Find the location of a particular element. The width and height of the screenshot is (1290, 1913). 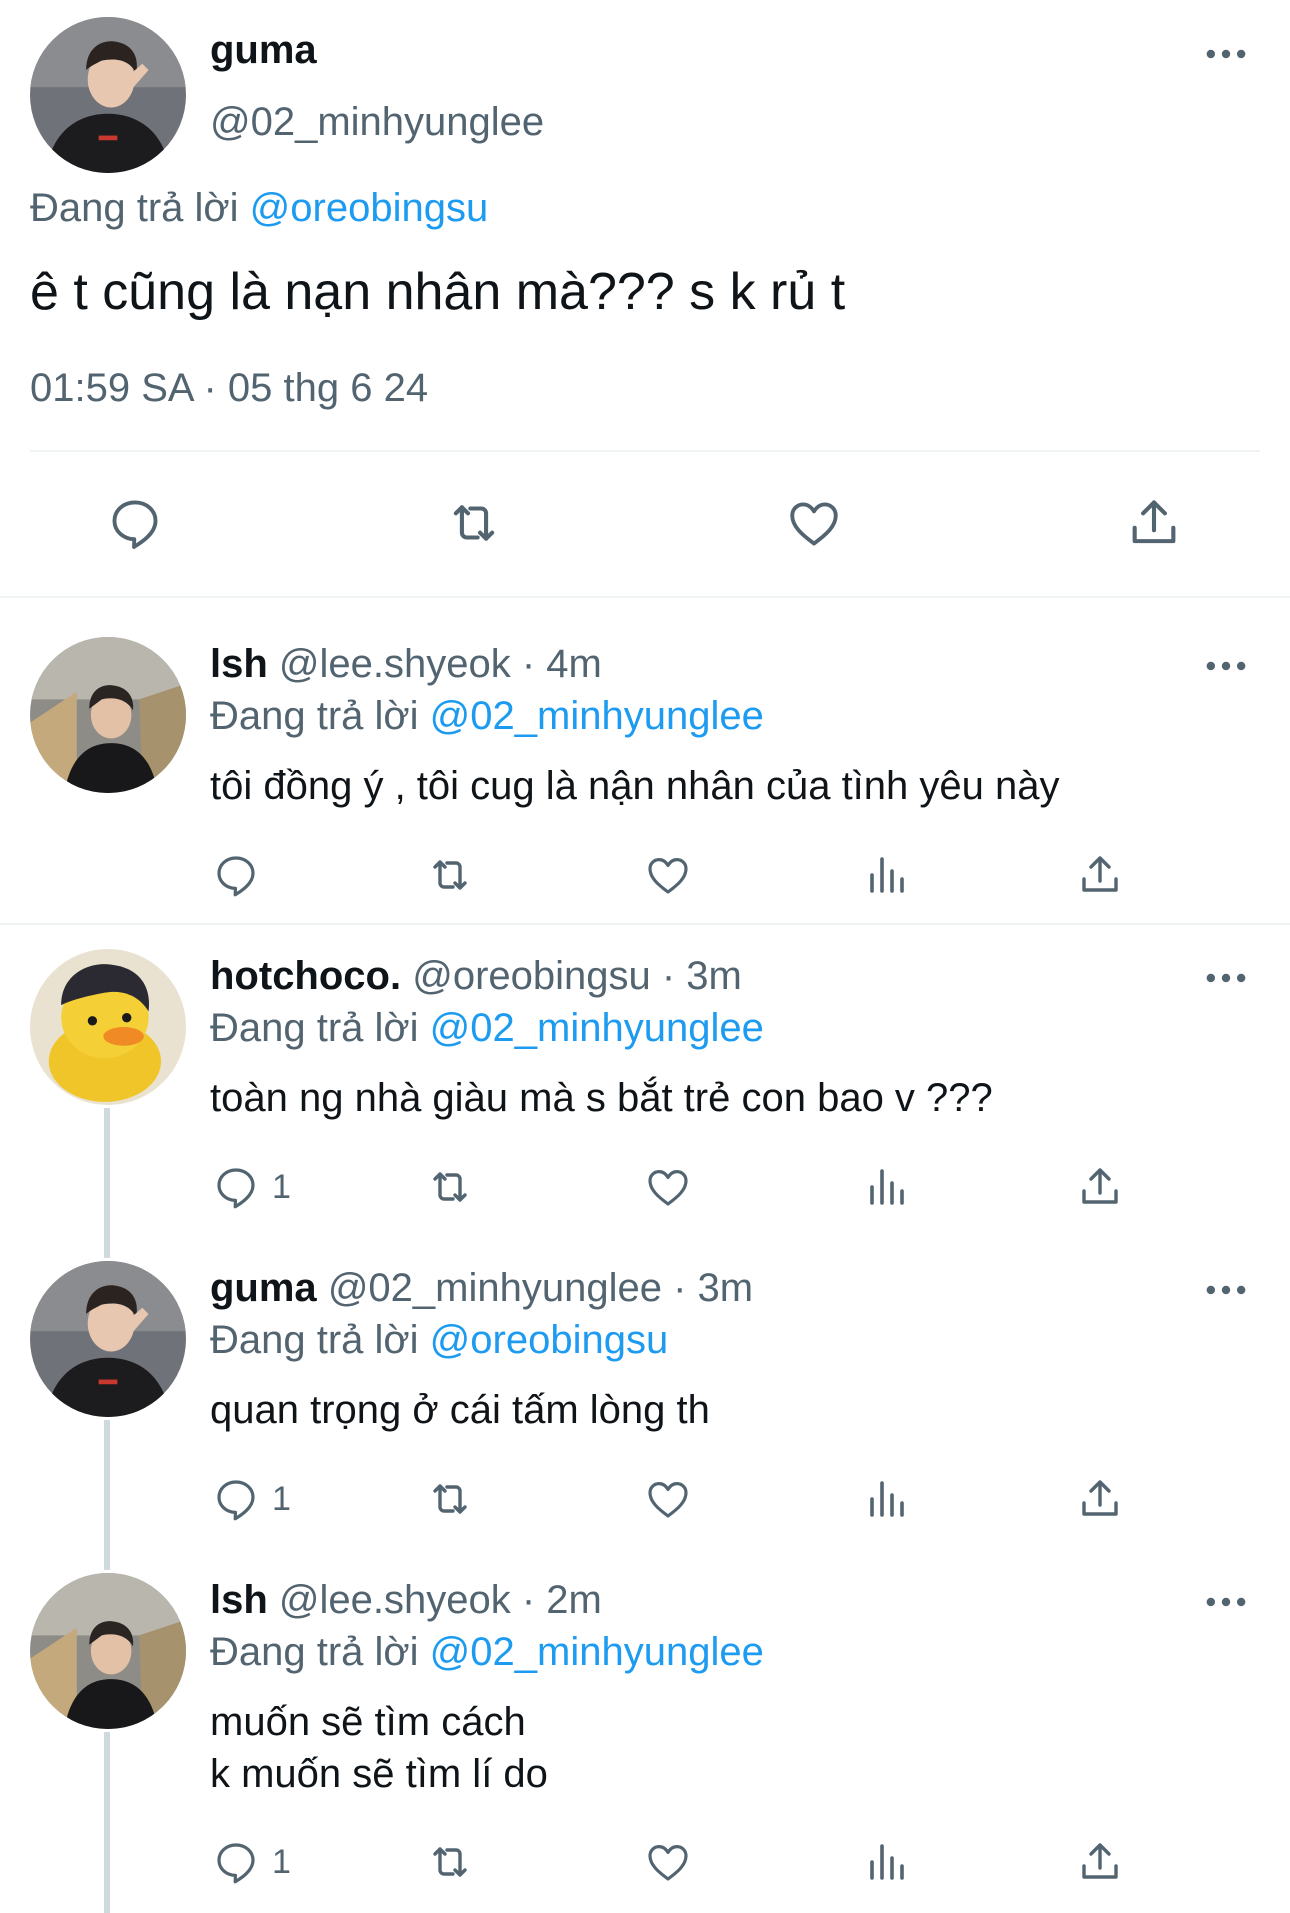

reply-header: guma @02_minhyunglee · 3m is located at coordinates (481, 1288).